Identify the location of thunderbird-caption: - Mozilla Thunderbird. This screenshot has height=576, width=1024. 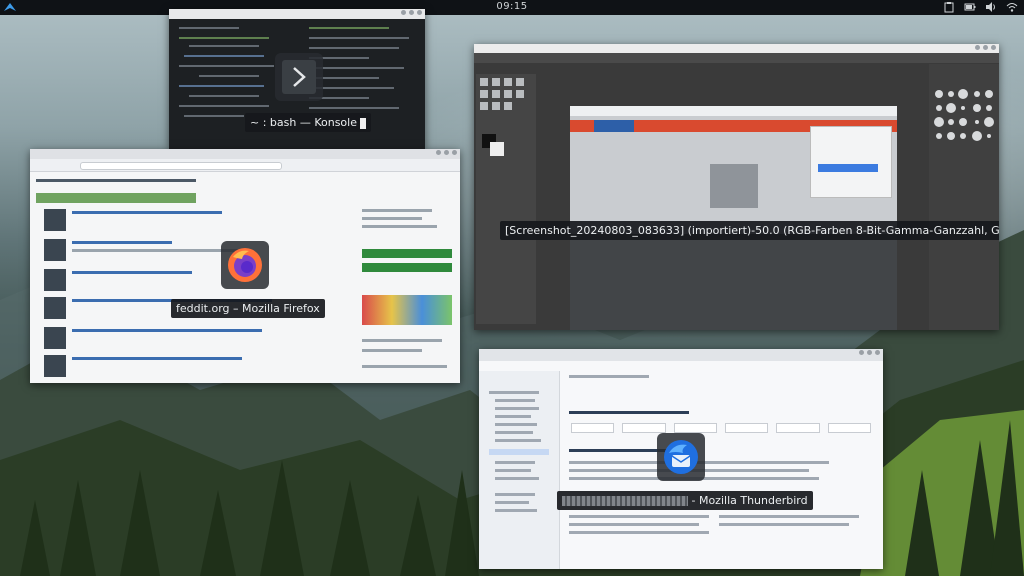
(685, 500).